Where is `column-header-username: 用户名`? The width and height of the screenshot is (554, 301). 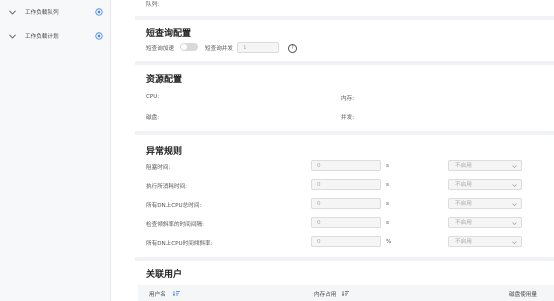 column-header-username: 用户名 is located at coordinates (157, 294).